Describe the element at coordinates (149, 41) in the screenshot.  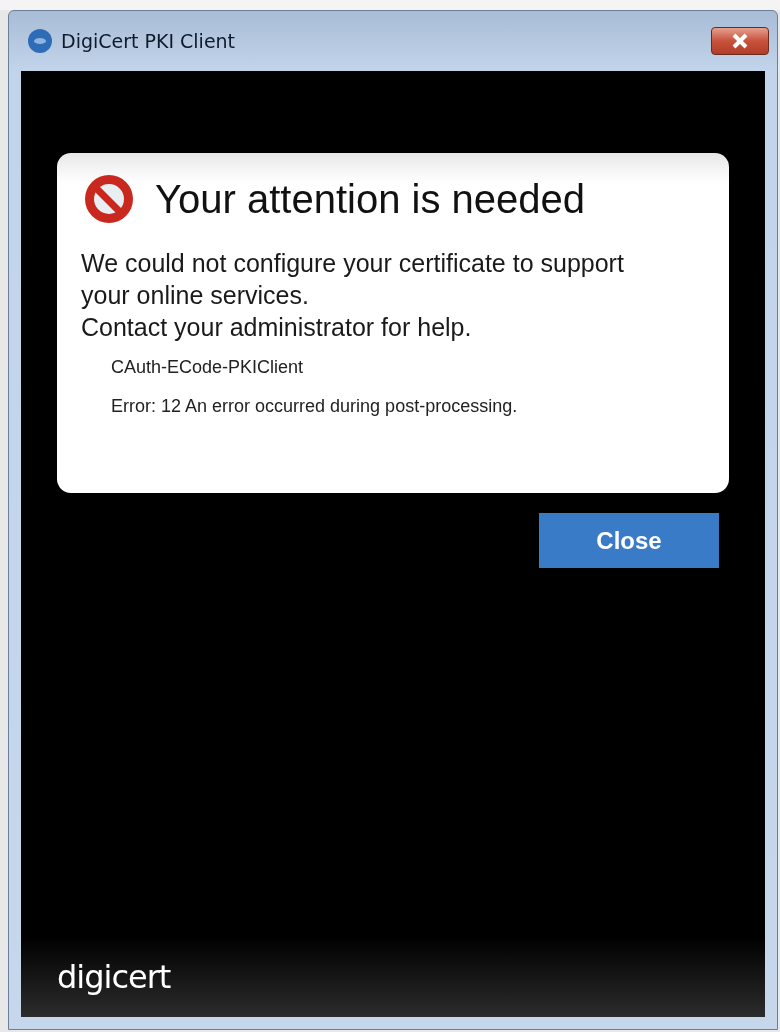
I see `window-title: DigiCert PKI Client` at that location.